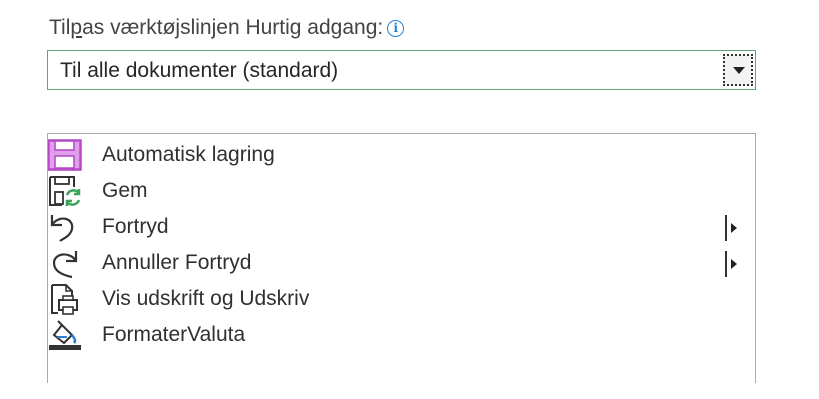  I want to click on chevron-down-icon, so click(738, 70).